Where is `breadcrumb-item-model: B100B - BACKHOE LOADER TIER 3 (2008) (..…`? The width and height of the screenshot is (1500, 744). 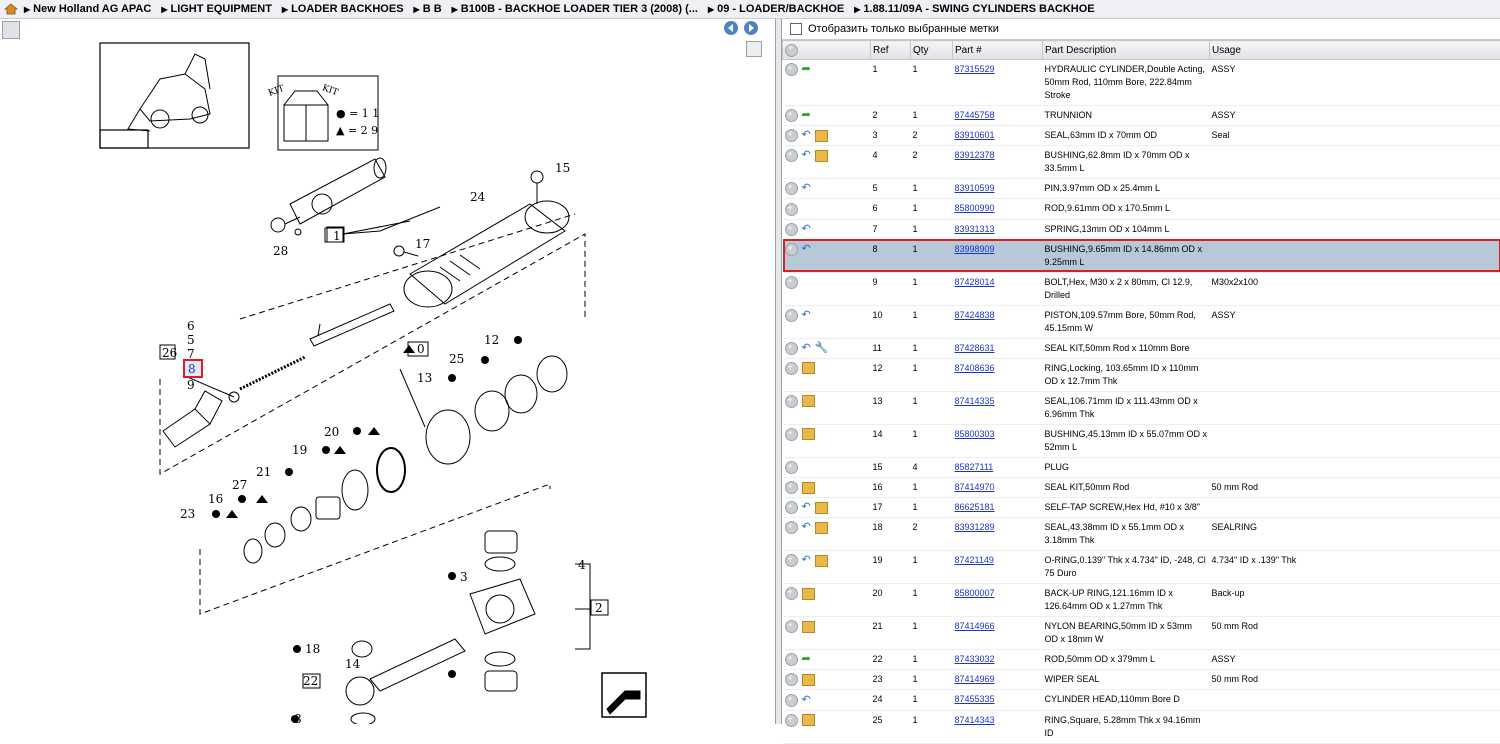 breadcrumb-item-model: B100B - BACKHOE LOADER TIER 3 (2008) (..… is located at coordinates (575, 9).